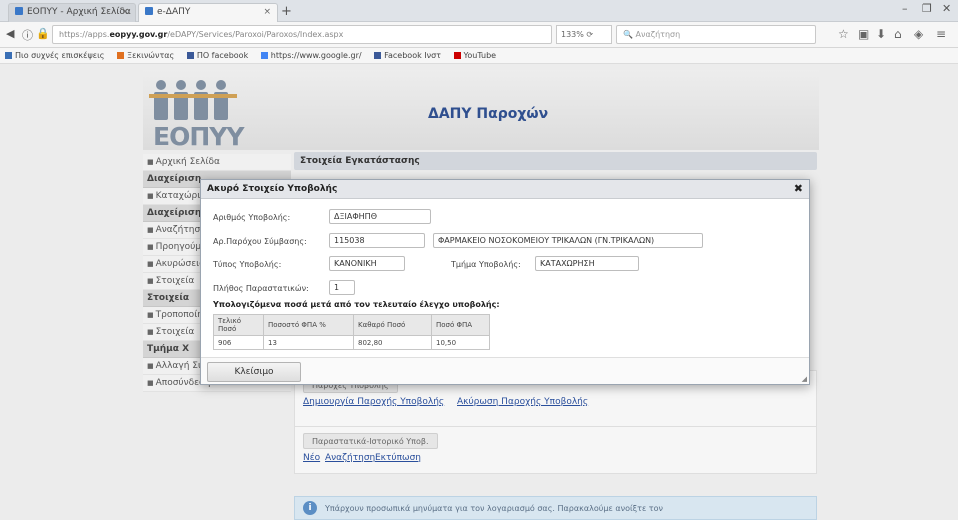  What do you see at coordinates (308, 325) in the screenshot?
I see `column-header: Ποσοστό ΦΠΑ %` at bounding box center [308, 325].